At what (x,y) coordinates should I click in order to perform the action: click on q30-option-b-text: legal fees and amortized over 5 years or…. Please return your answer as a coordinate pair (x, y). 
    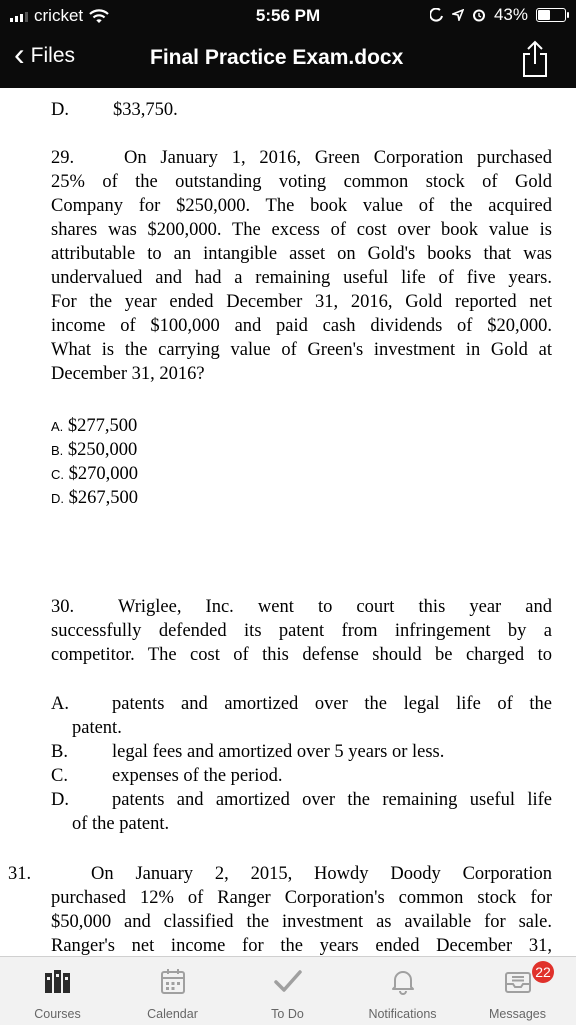
    Looking at the image, I should click on (278, 752).